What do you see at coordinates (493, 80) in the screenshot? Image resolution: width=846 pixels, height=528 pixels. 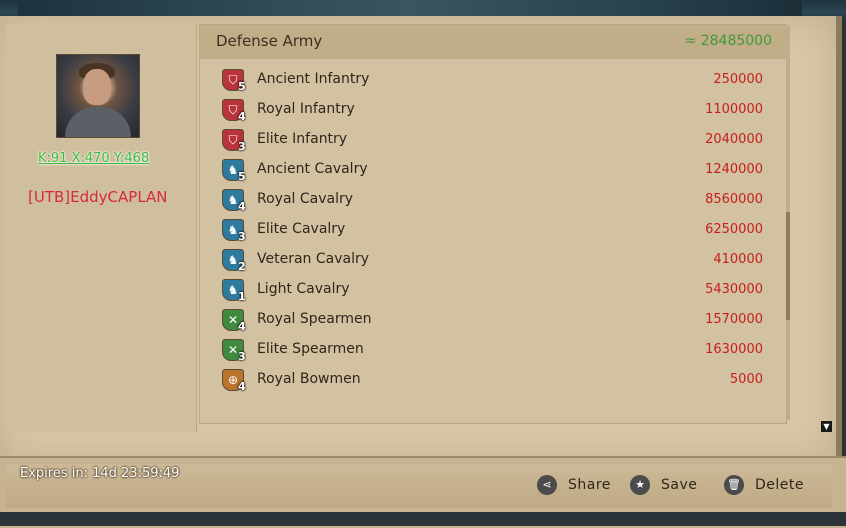 I see `unit-row: ⛉ 5 Ancient Infantry 250000` at bounding box center [493, 80].